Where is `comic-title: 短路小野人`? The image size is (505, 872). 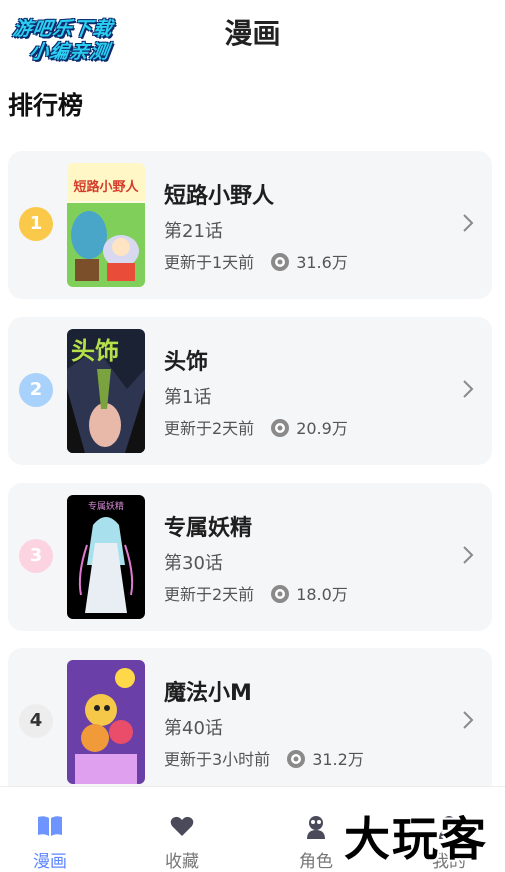
comic-title: 短路小野人 is located at coordinates (219, 196).